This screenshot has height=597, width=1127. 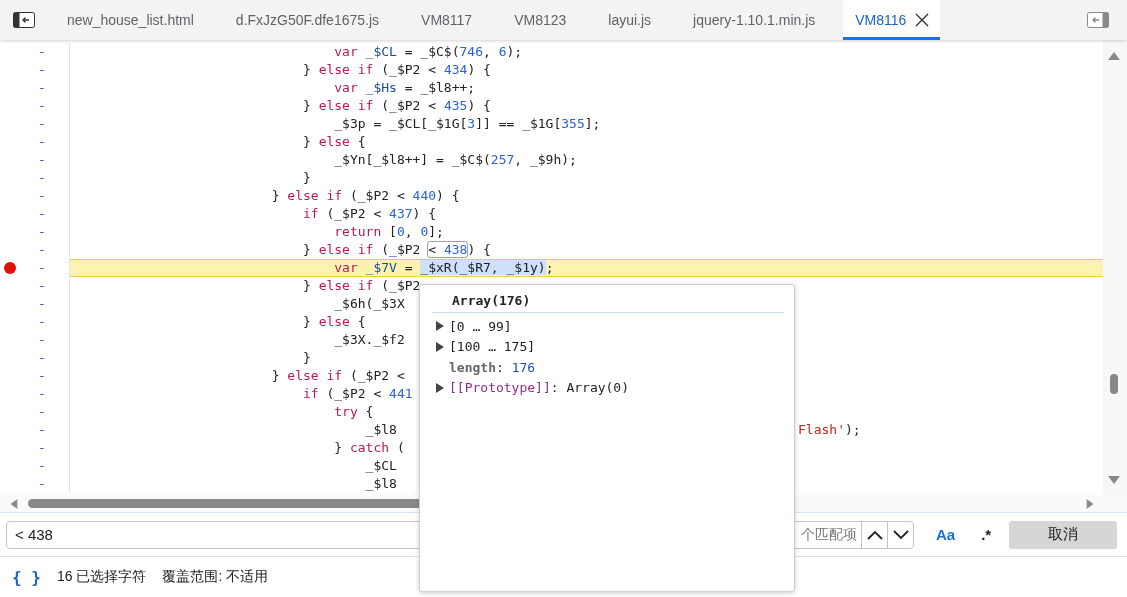 I want to click on chevron-down-icon, so click(x=900, y=534).